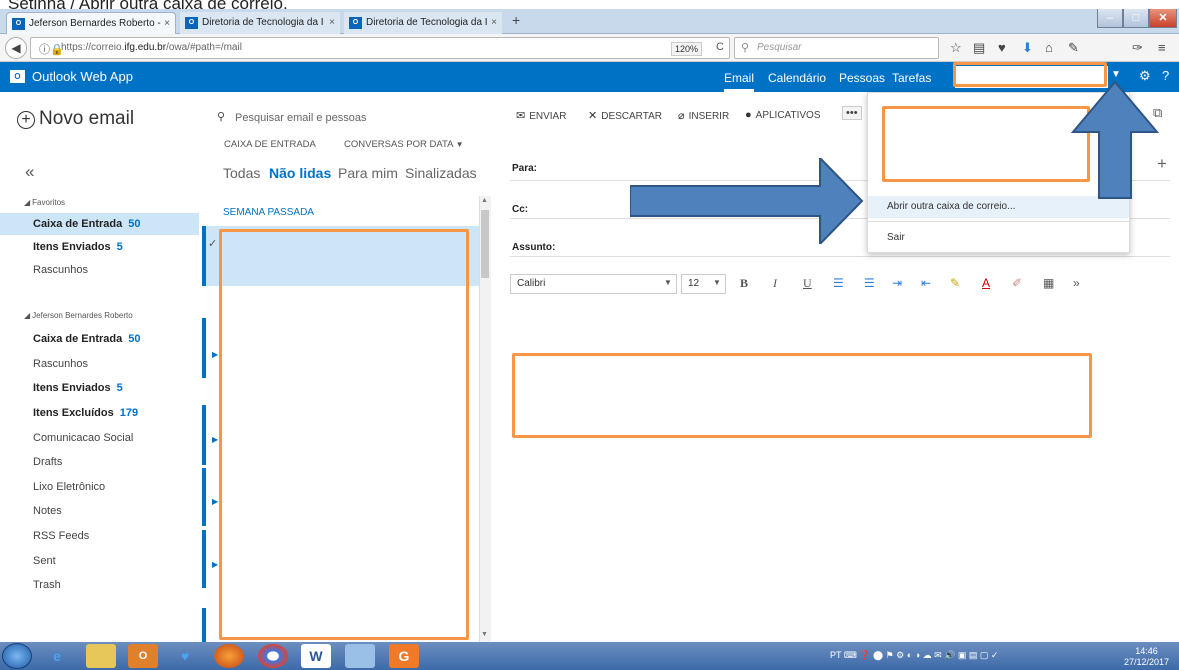 Image resolution: width=1179 pixels, height=670 pixels. What do you see at coordinates (1017, 283) in the screenshot?
I see `clear-format-icon: ✐` at bounding box center [1017, 283].